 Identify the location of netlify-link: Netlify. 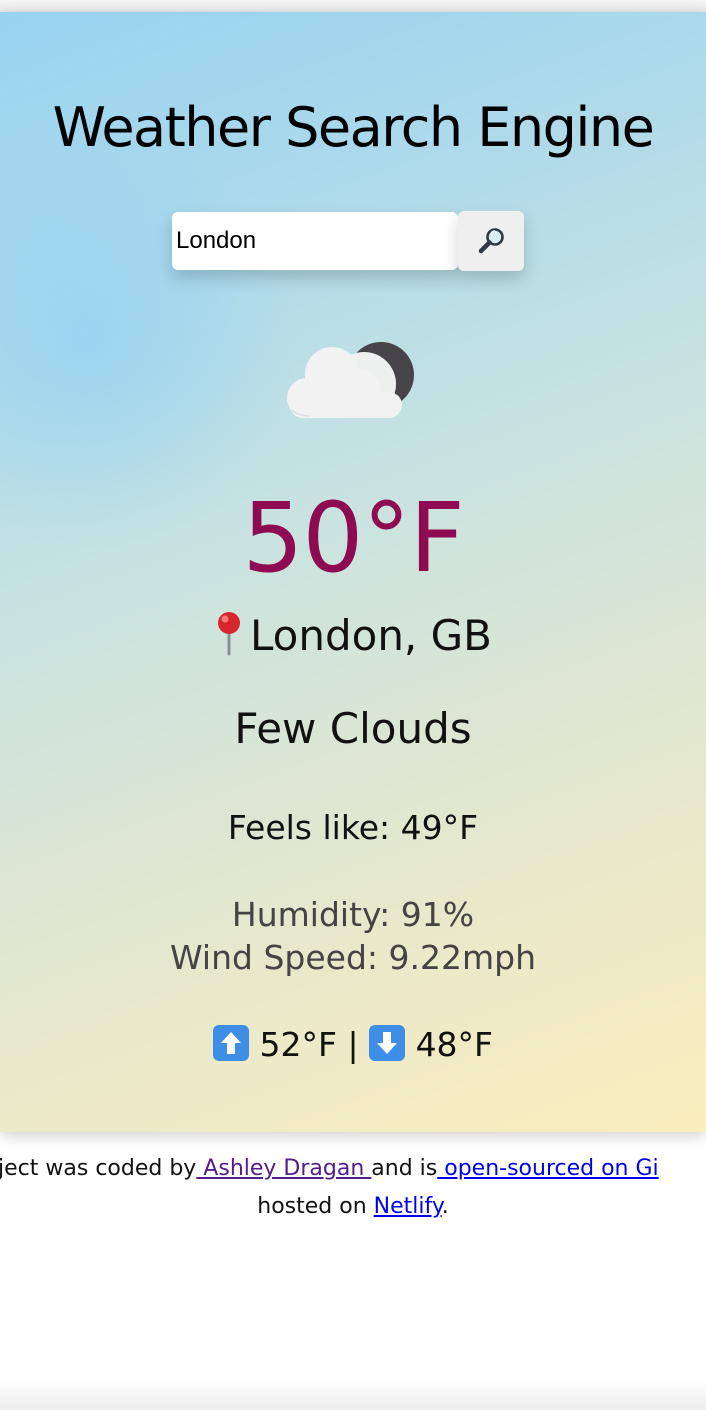
(408, 1206).